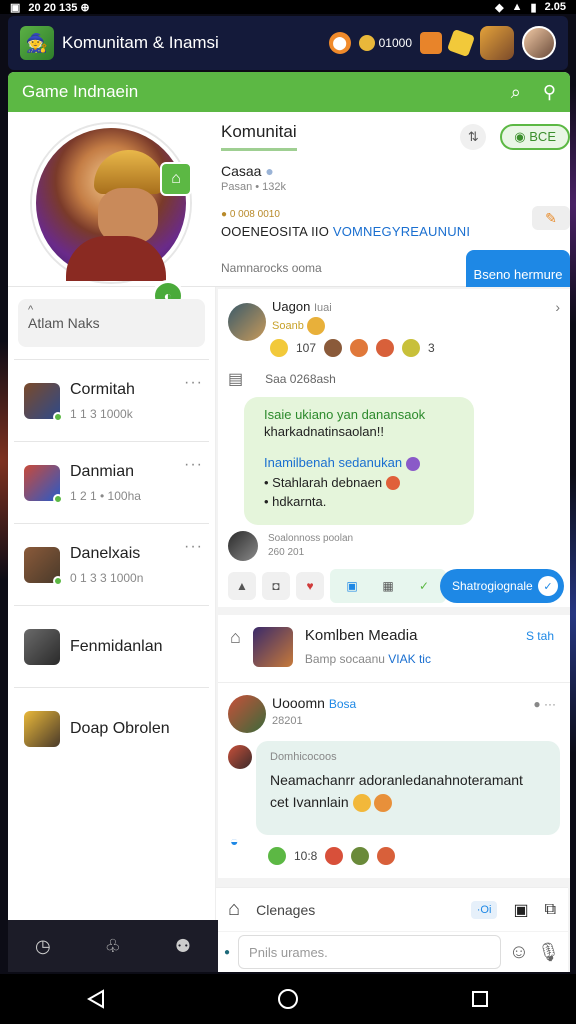 The image size is (576, 1024). What do you see at coordinates (411, 348) in the screenshot?
I see `neutral-emoji-icon` at bounding box center [411, 348].